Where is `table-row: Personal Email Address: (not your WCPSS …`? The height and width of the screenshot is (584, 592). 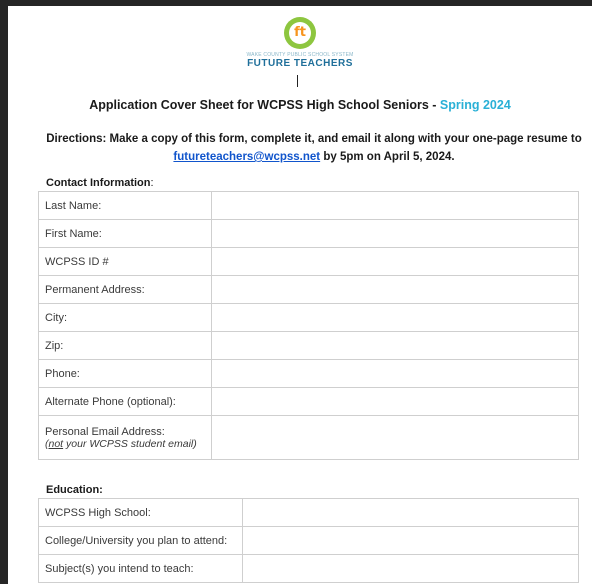 table-row: Personal Email Address: (not your WCPSS … is located at coordinates (309, 437).